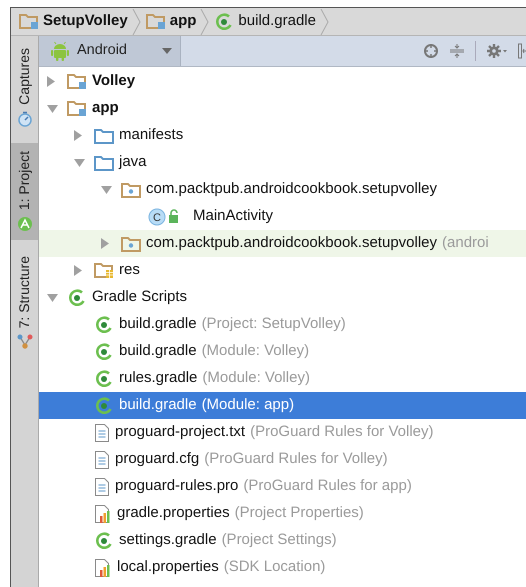  Describe the element at coordinates (60, 51) in the screenshot. I see `android-icon` at that location.